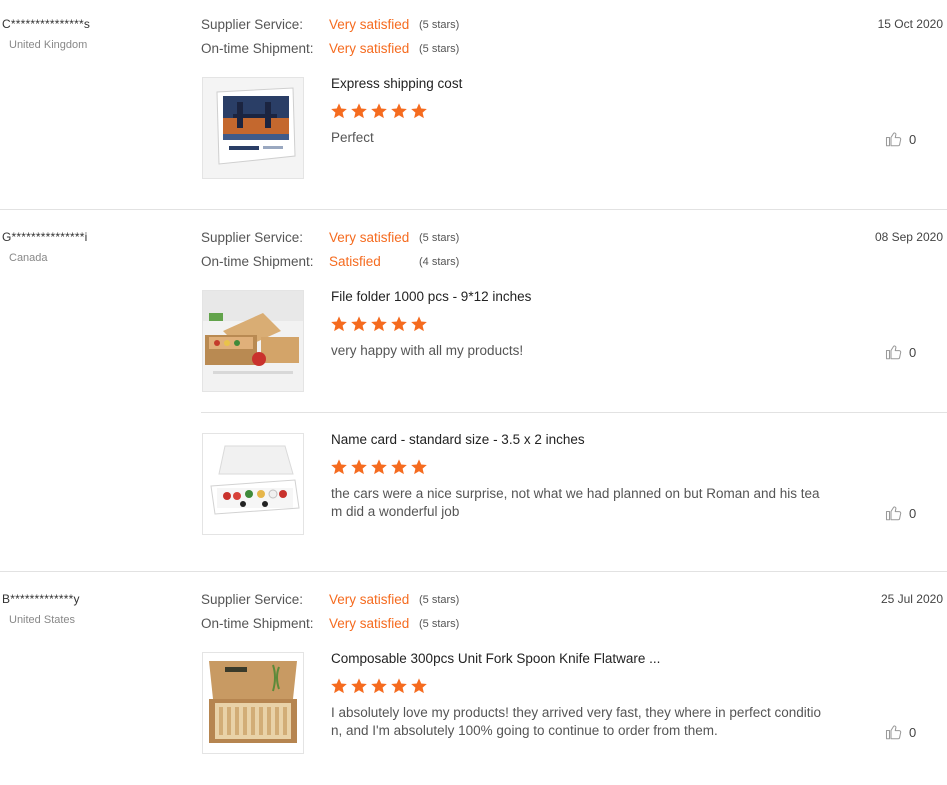 The height and width of the screenshot is (785, 947). What do you see at coordinates (45, 237) in the screenshot?
I see `reviewer-name: G***************i` at bounding box center [45, 237].